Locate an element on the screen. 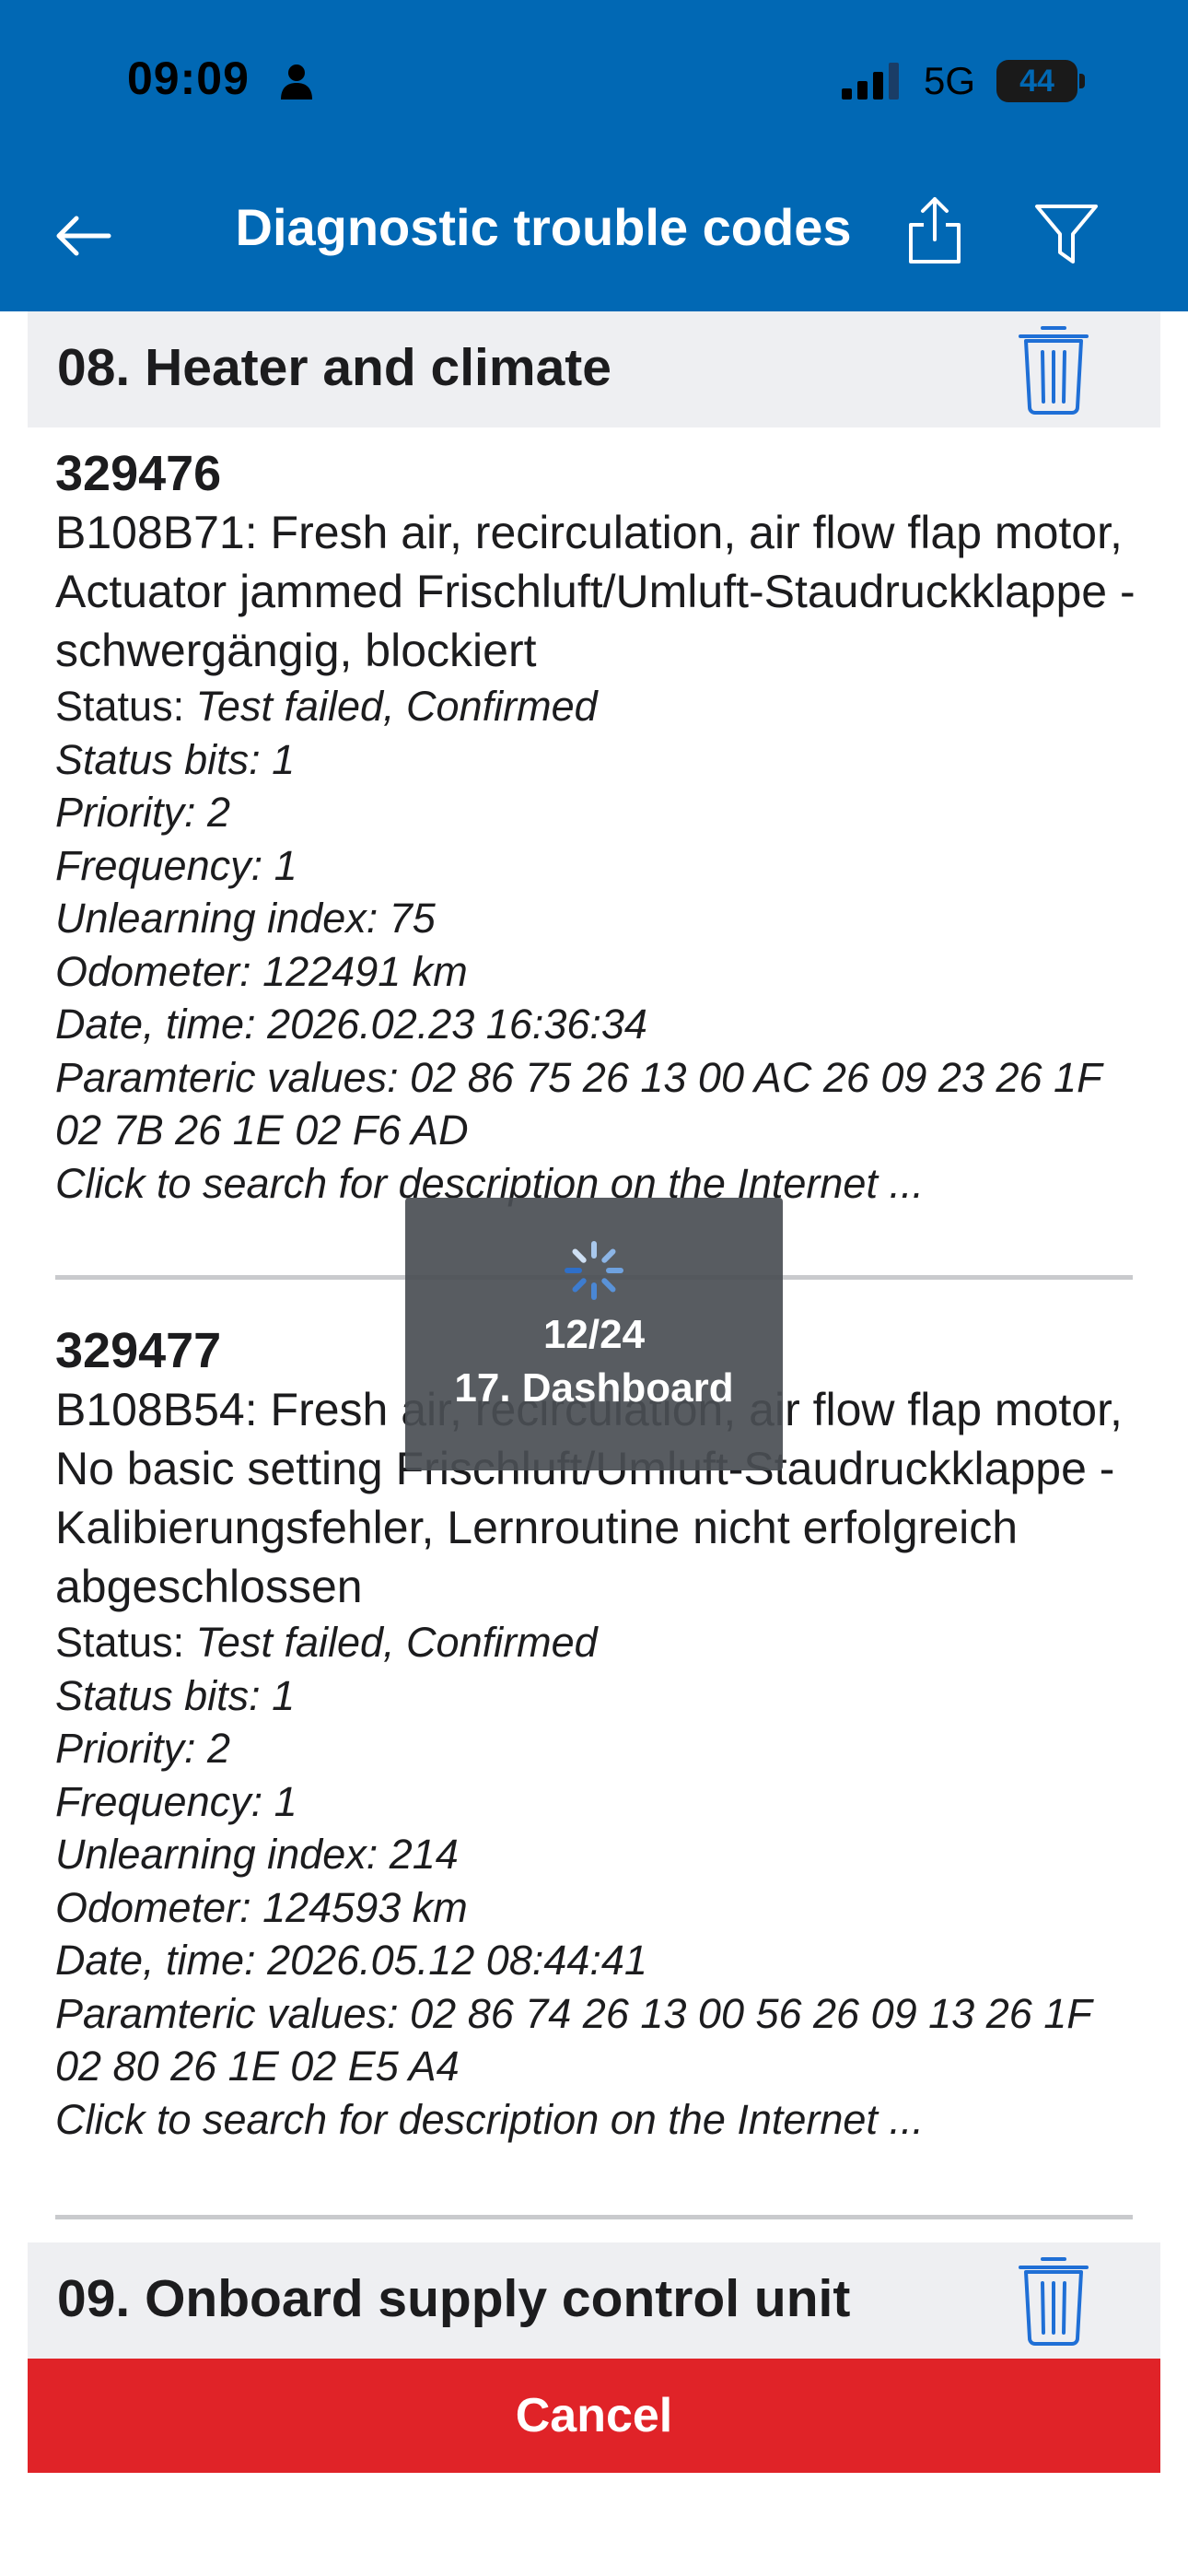  person-icon is located at coordinates (296, 82).